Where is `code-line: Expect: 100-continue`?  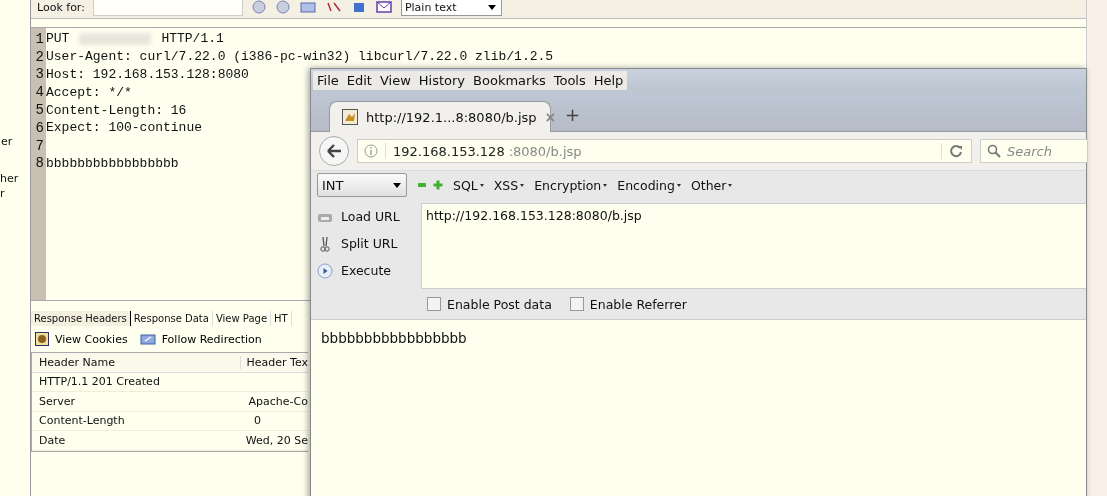 code-line: Expect: 100-continue is located at coordinates (124, 128).